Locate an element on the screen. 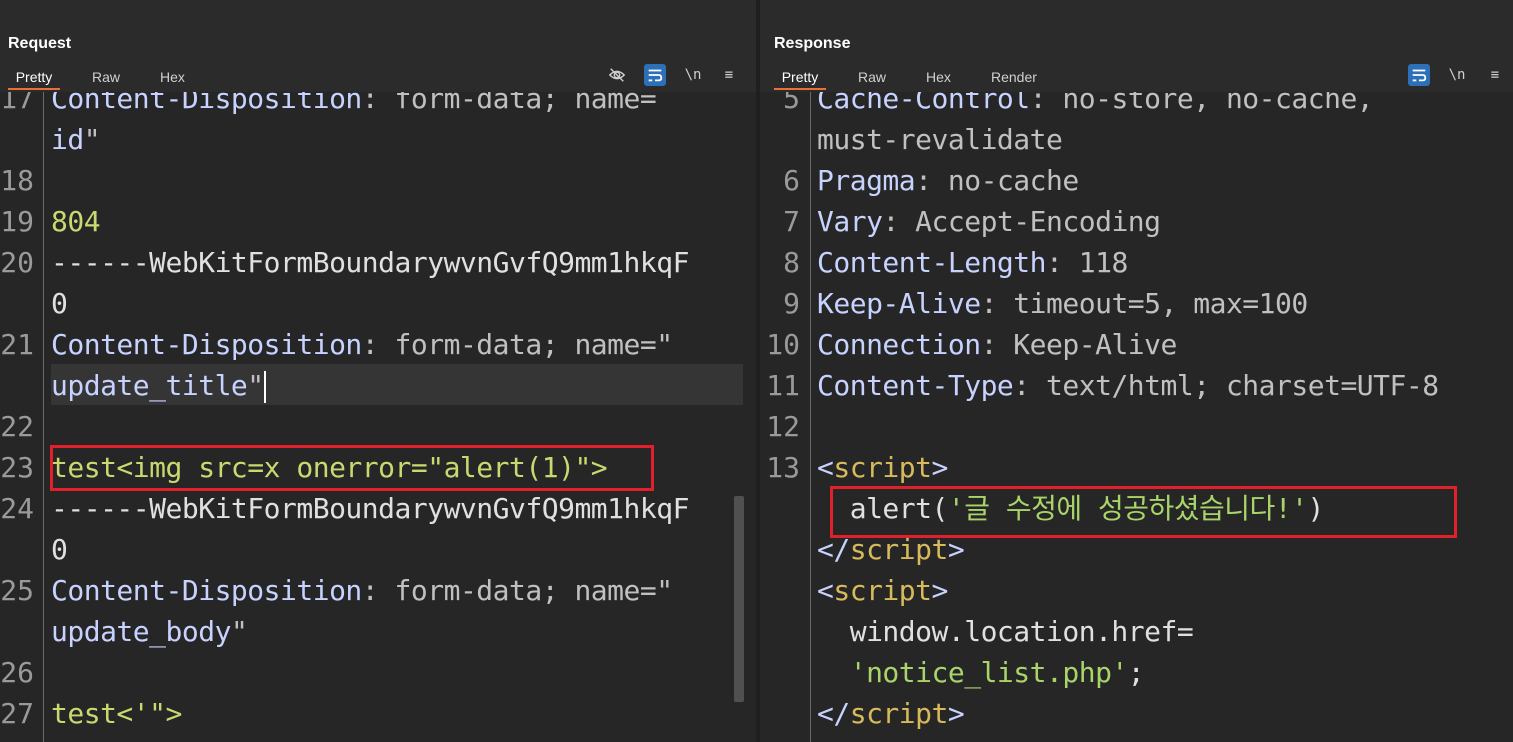 Image resolution: width=1513 pixels, height=742 pixels. code-token: : 118 is located at coordinates (1087, 262).